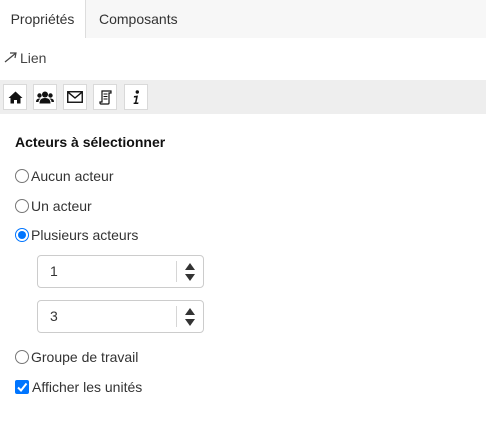  Describe the element at coordinates (22, 387) in the screenshot. I see `show-units-checkbox` at that location.